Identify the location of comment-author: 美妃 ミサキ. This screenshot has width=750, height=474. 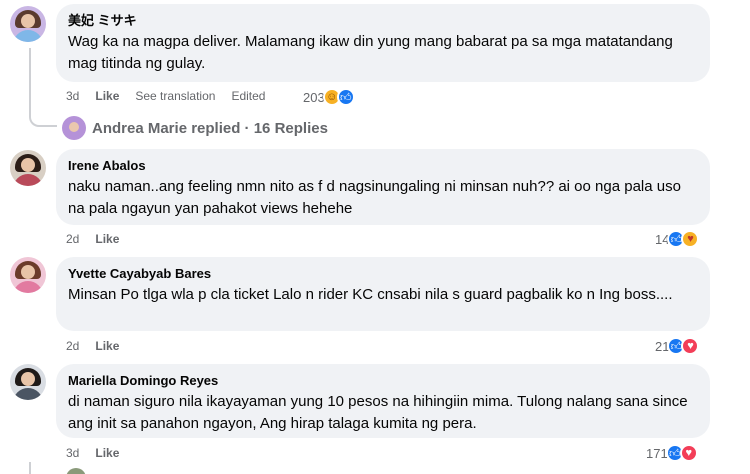
(383, 20).